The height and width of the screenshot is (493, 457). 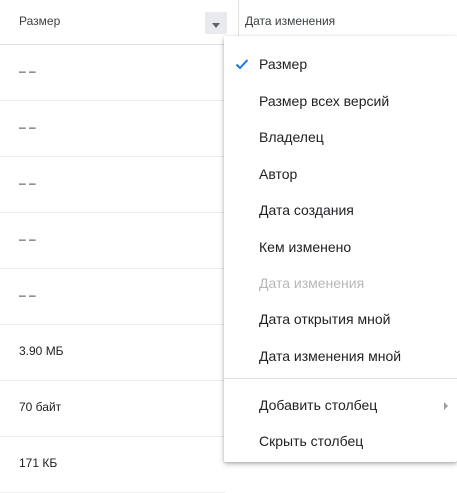 I want to click on menu-item-modified-by-me: Дата изменения мной, so click(x=340, y=357).